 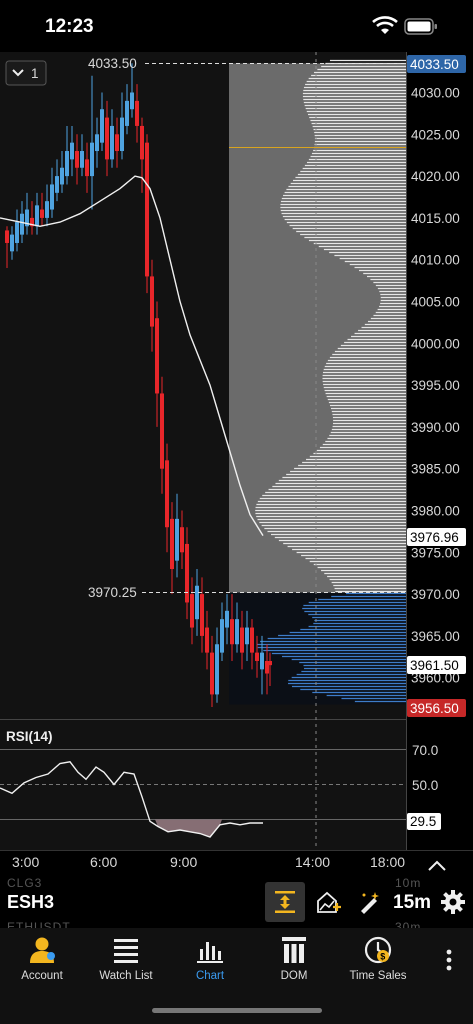 What do you see at coordinates (42, 976) in the screenshot?
I see `tab-account-label: Account` at bounding box center [42, 976].